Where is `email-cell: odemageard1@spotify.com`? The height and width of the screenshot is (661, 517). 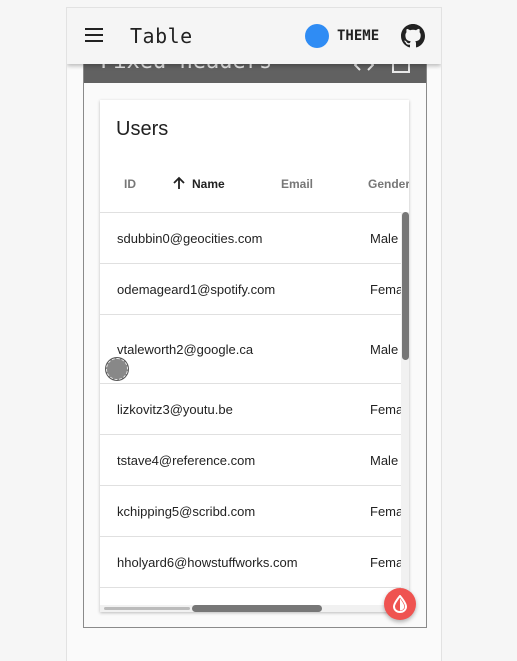 email-cell: odemageard1@spotify.com is located at coordinates (196, 289).